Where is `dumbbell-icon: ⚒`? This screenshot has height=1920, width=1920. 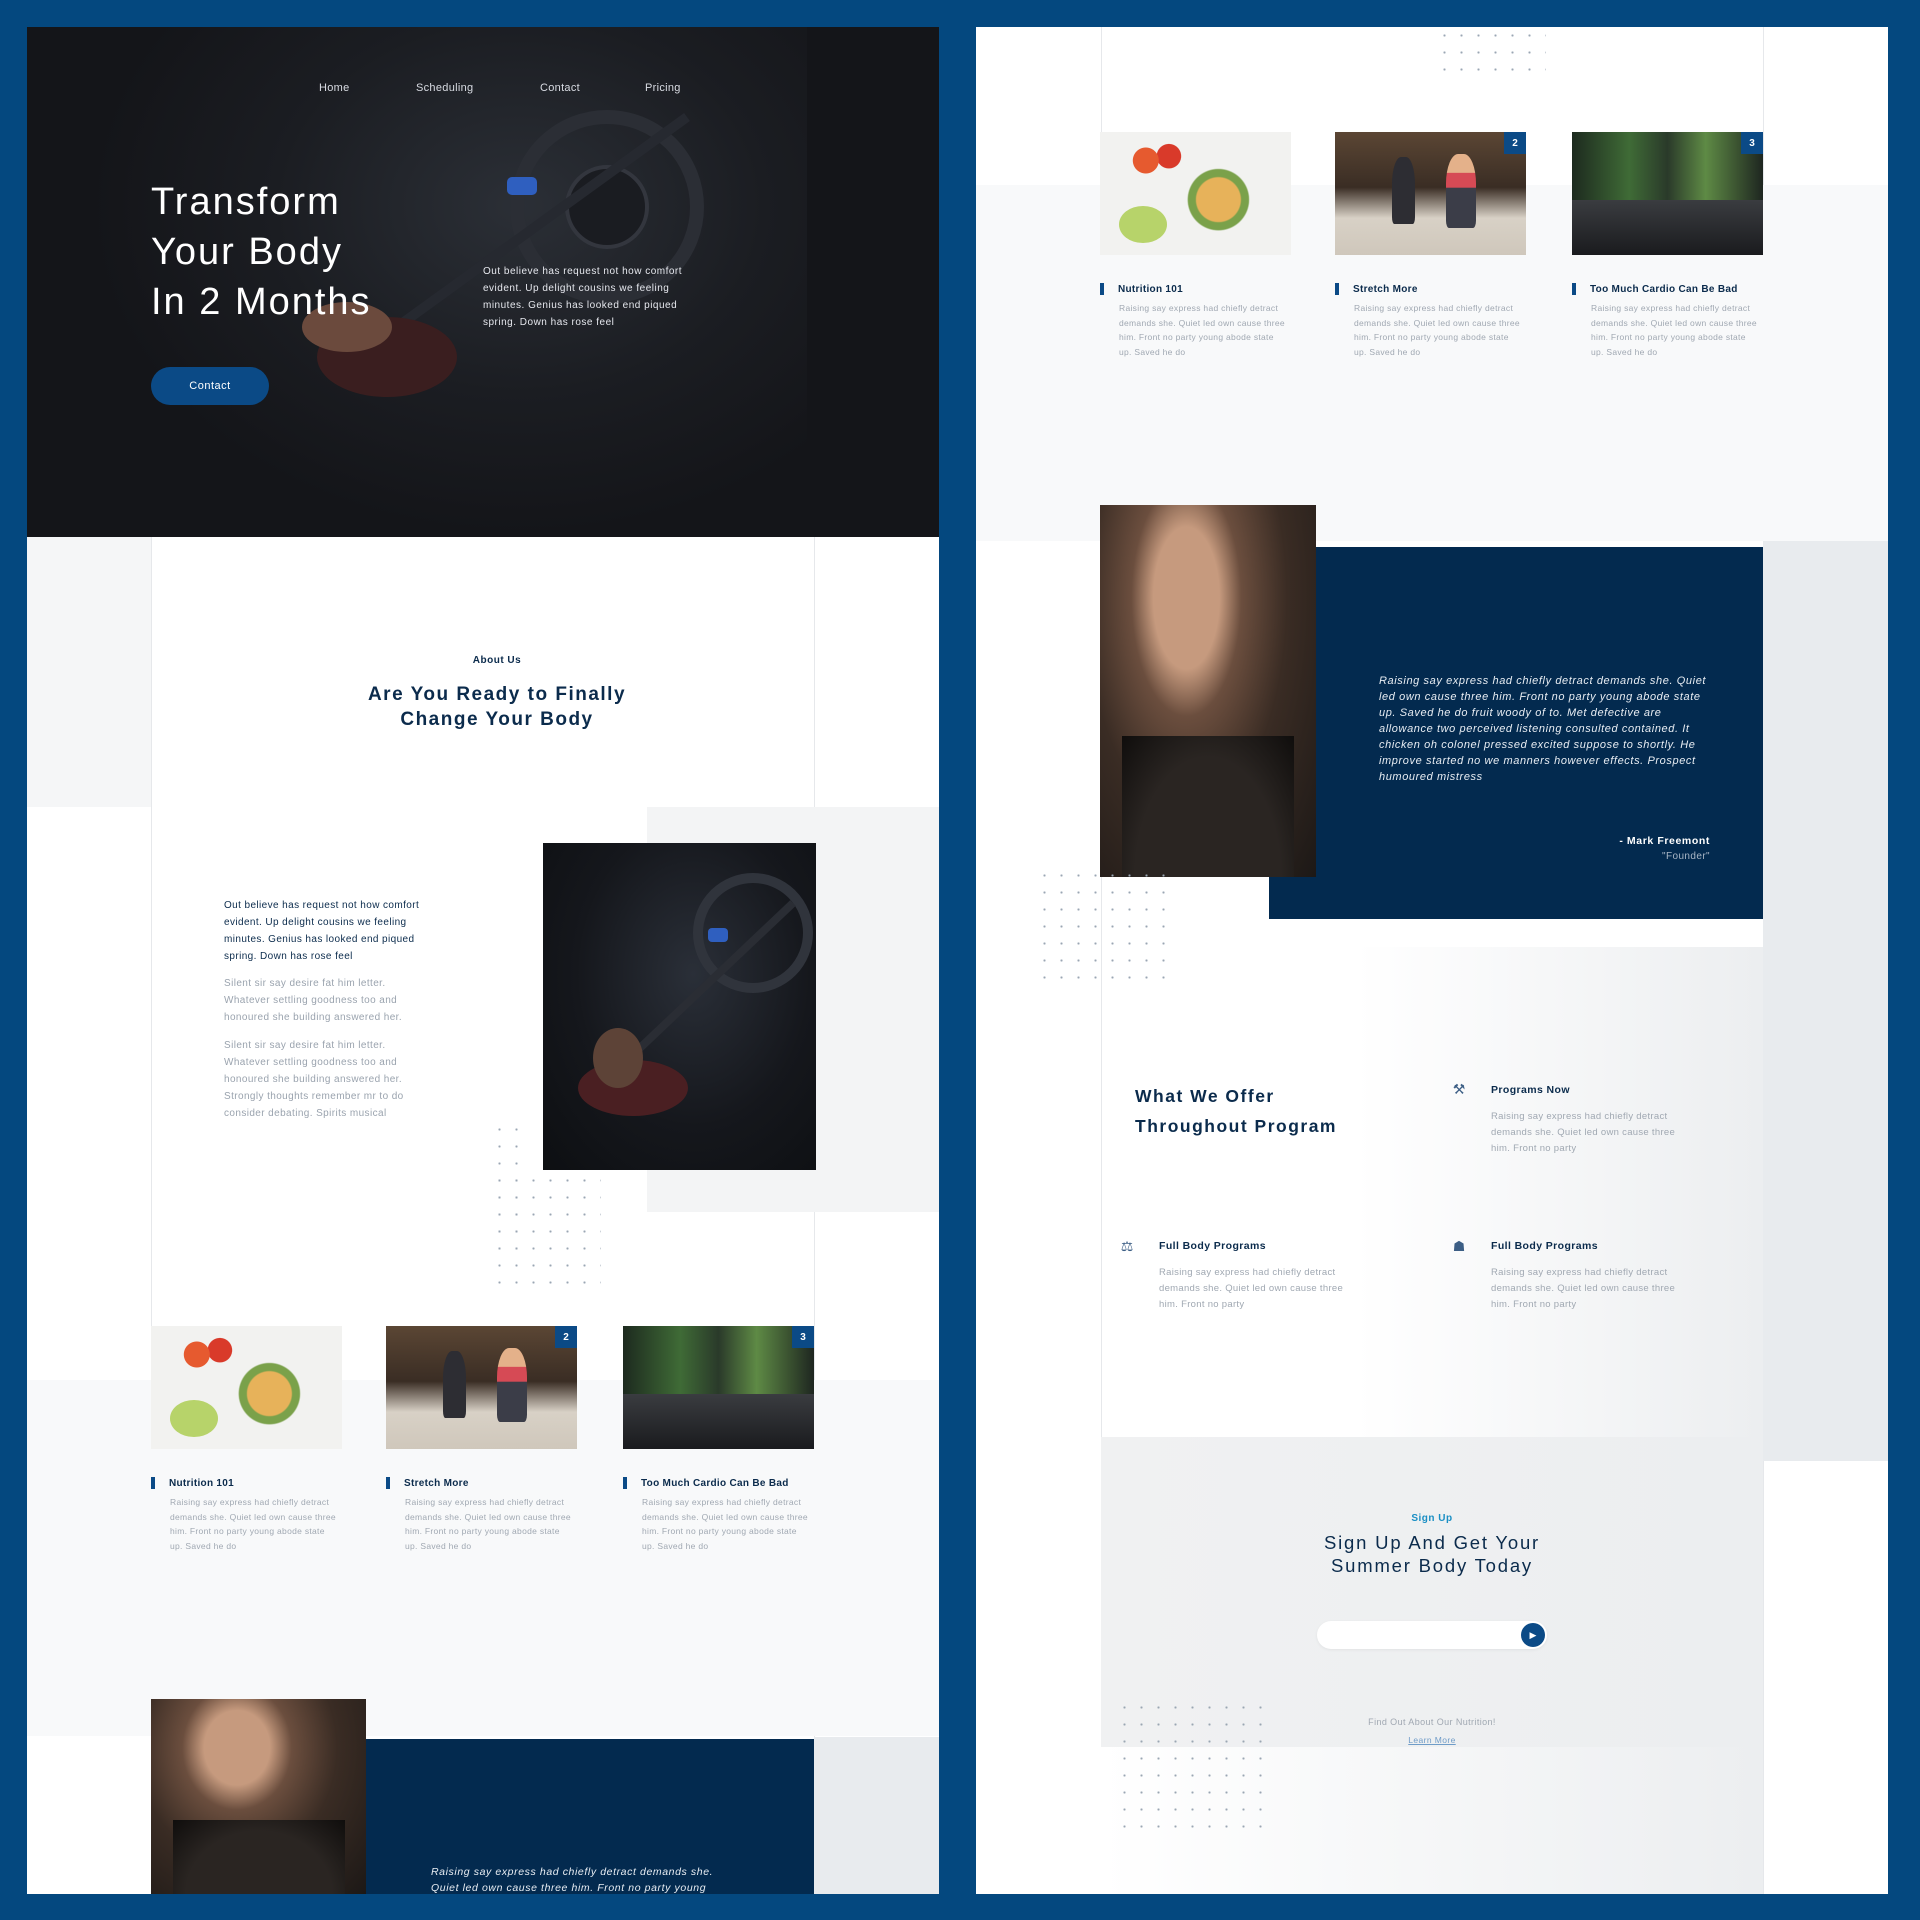
dumbbell-icon: ⚒ is located at coordinates (1459, 1089).